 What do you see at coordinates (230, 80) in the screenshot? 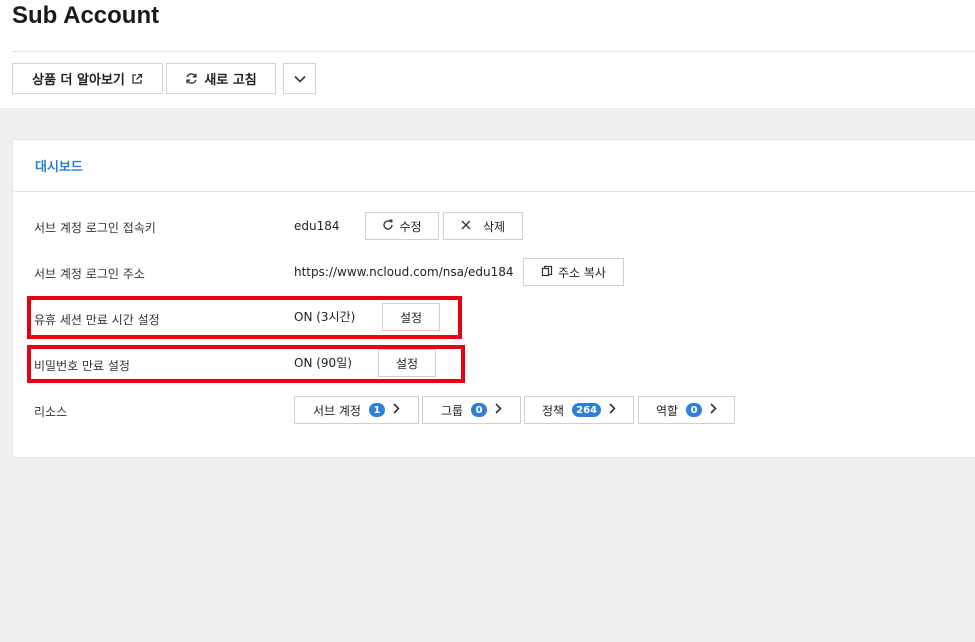
I see `refresh-label: 새로 고침` at bounding box center [230, 80].